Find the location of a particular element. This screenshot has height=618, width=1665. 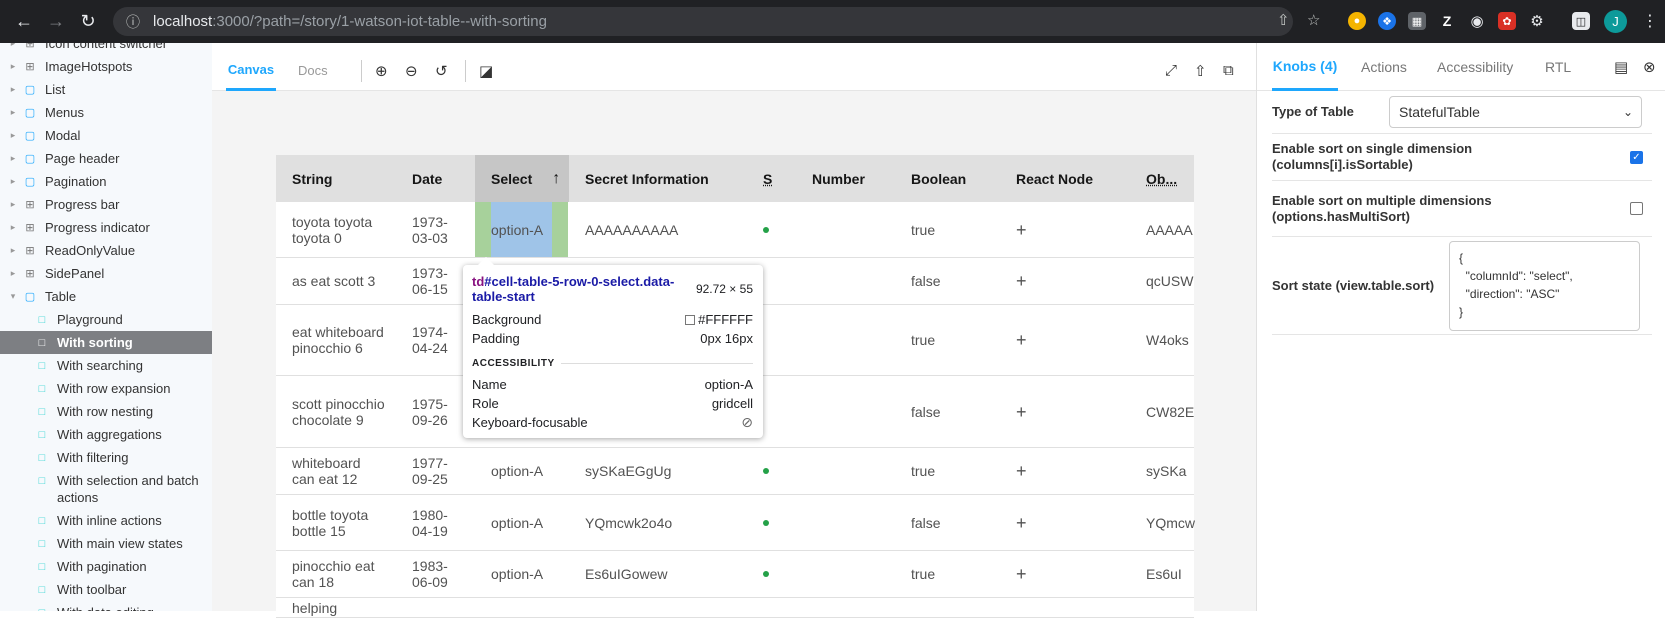

sidebar-item: ▸ ⊞ ImageHotspots is located at coordinates (106, 66).